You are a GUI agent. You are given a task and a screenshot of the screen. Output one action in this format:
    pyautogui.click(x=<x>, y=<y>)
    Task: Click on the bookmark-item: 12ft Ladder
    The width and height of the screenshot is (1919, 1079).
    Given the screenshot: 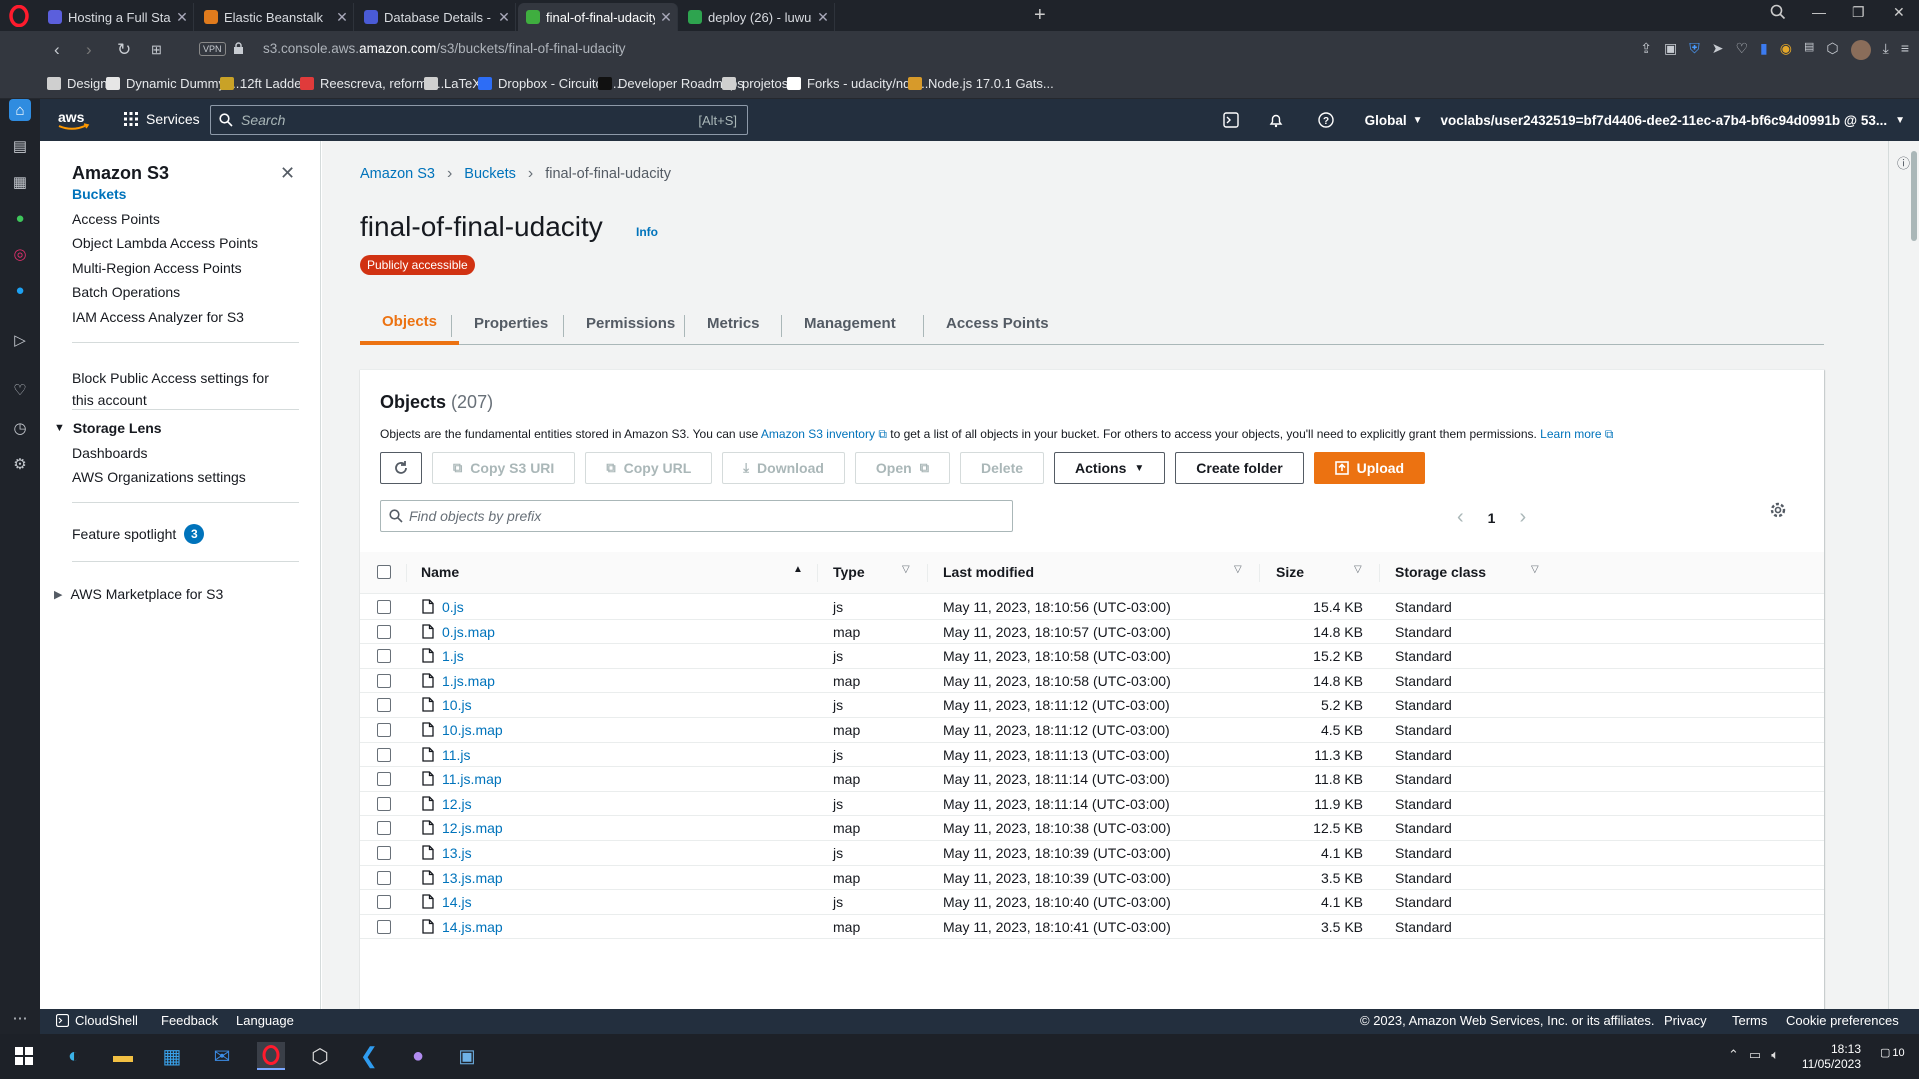 What is the action you would take?
    pyautogui.click(x=263, y=83)
    